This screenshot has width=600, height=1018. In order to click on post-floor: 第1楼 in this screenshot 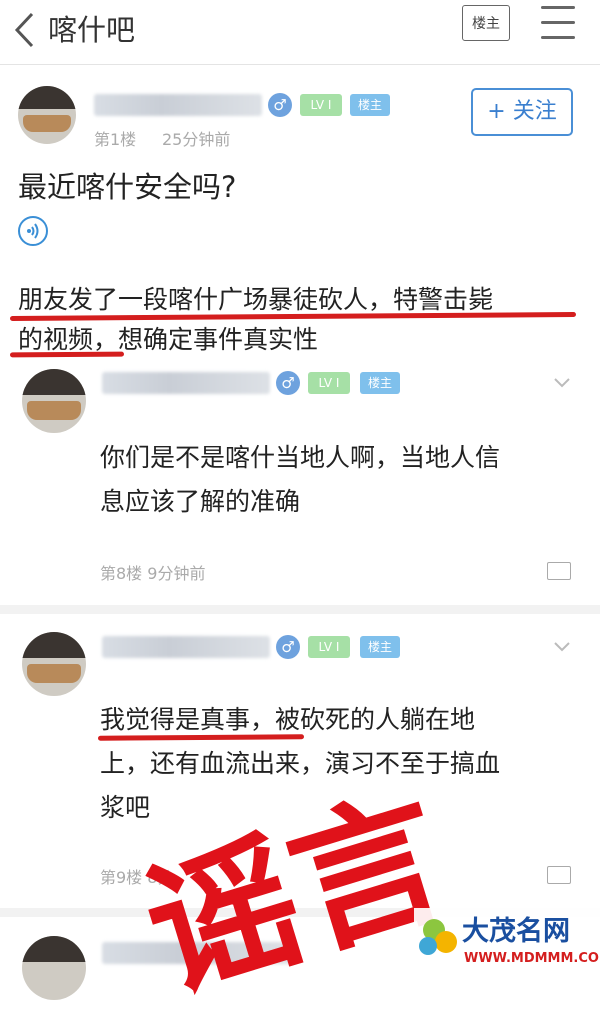, I will do `click(115, 139)`.